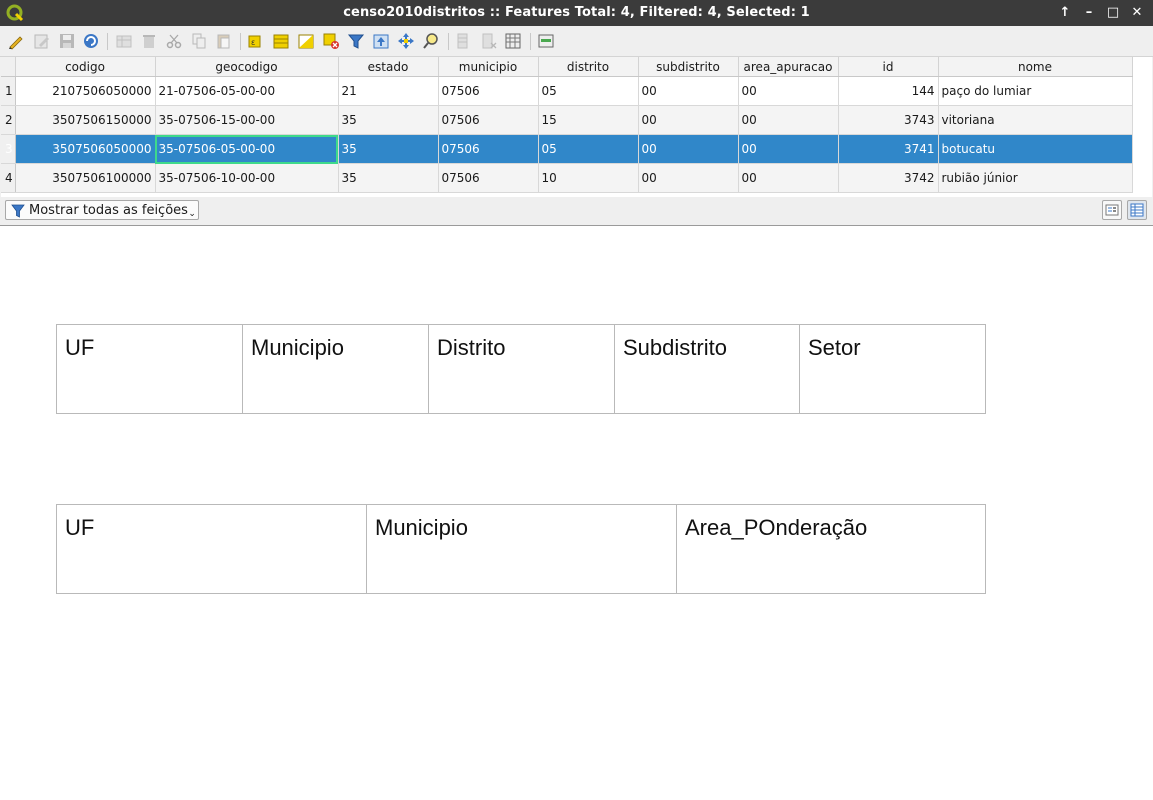  I want to click on delete-feature-icon, so click(149, 41).